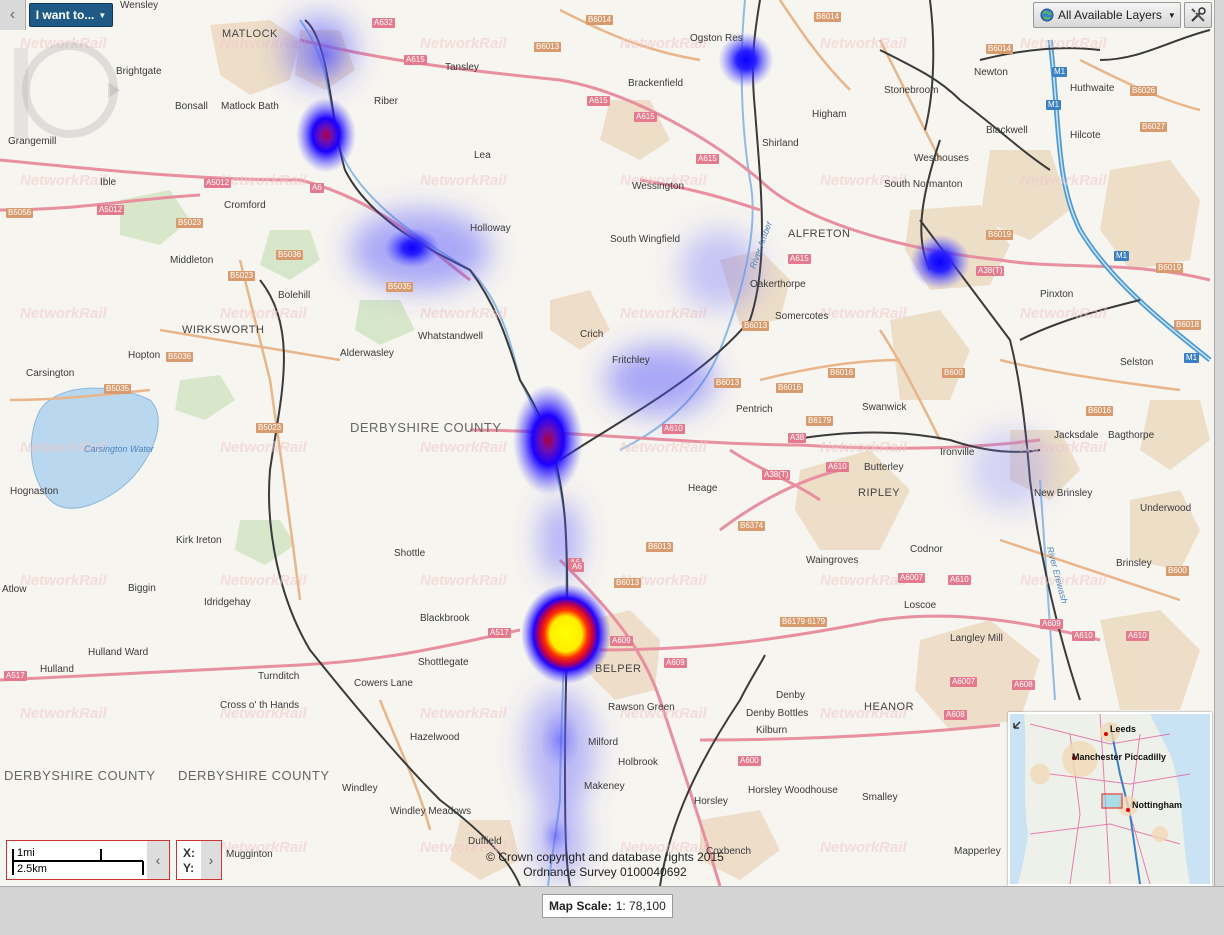 The width and height of the screenshot is (1224, 935). Describe the element at coordinates (1076, 435) in the screenshot. I see `town-label: Jacksdale` at that location.